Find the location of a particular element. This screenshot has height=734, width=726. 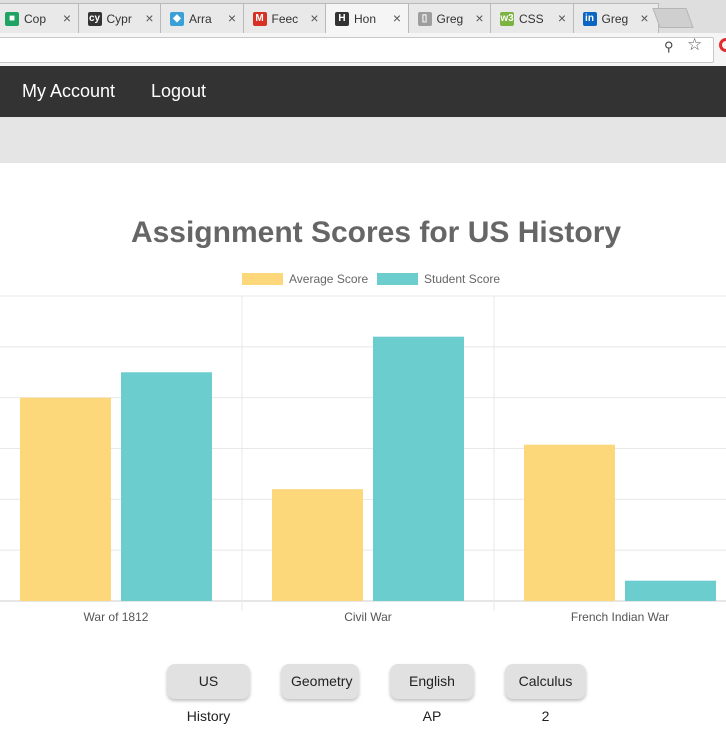

chart-legend: Average Score Student Score is located at coordinates (363, 280).